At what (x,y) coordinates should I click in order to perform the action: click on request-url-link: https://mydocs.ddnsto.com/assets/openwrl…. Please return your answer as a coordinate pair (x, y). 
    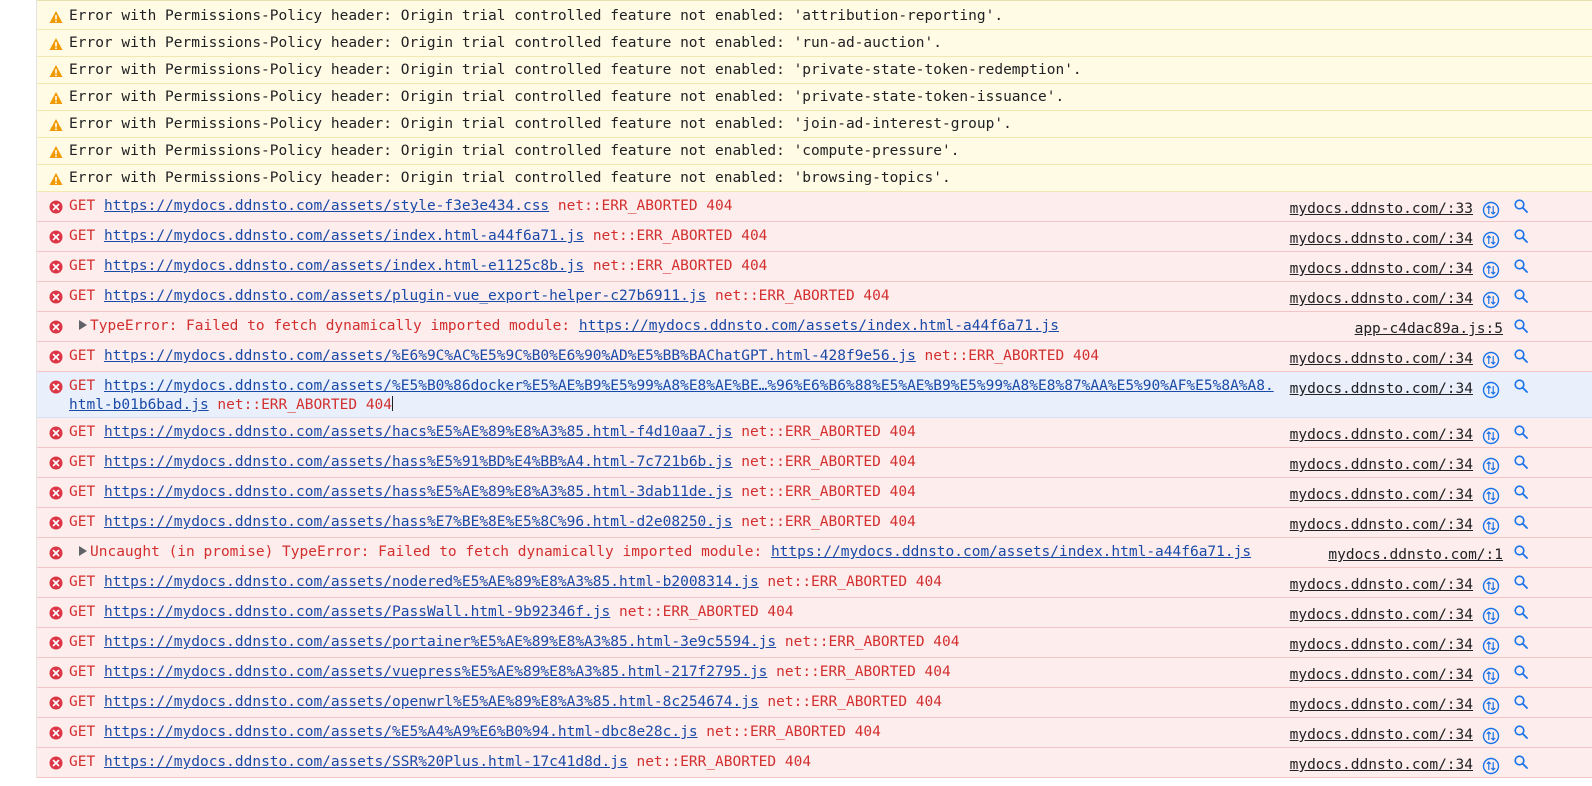
    Looking at the image, I should click on (431, 702).